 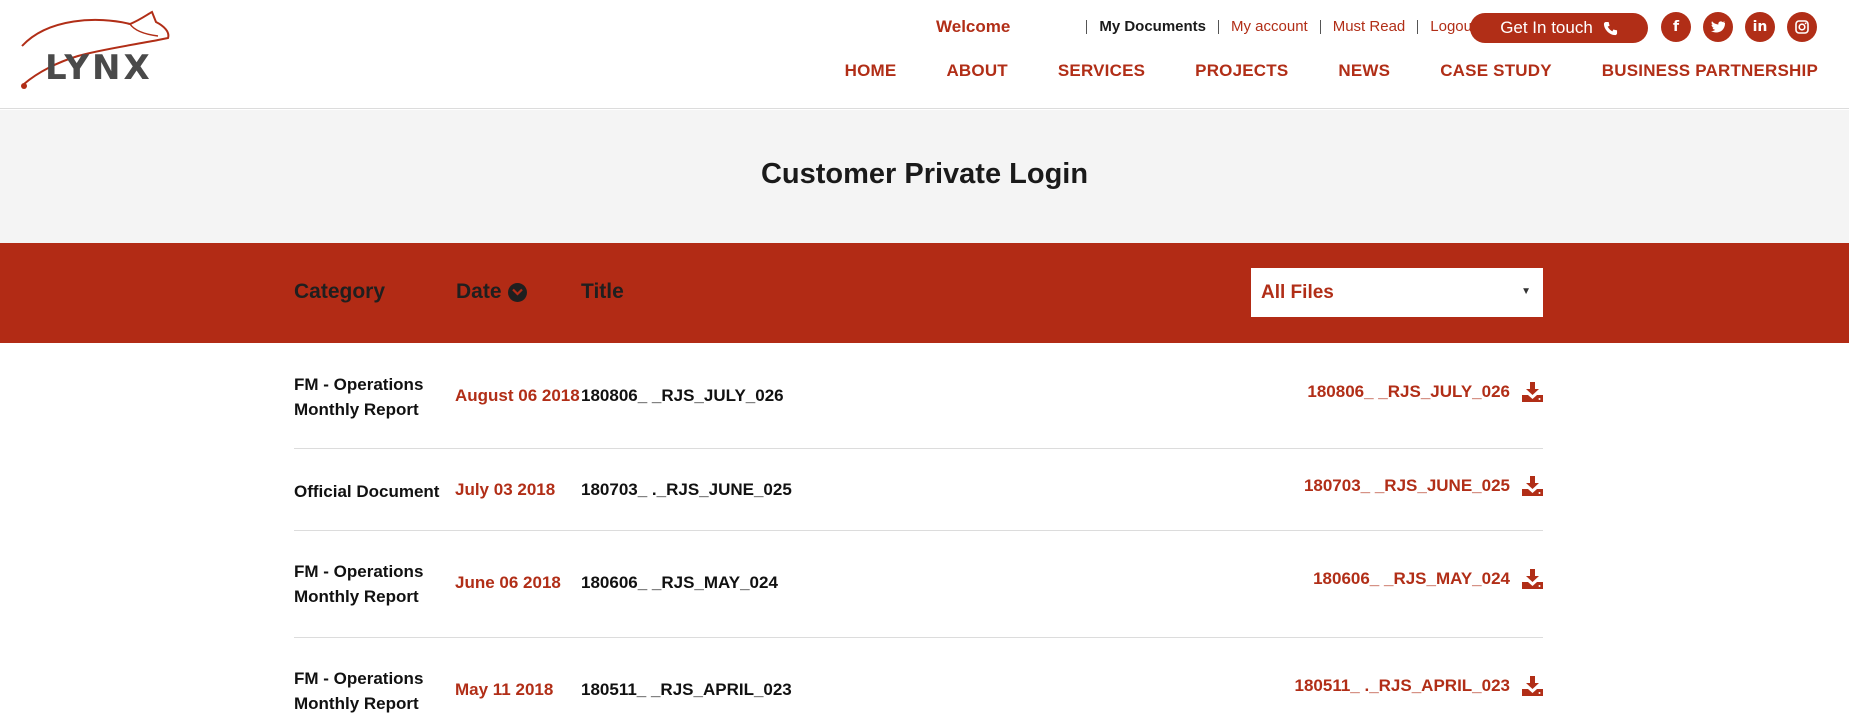 What do you see at coordinates (505, 489) in the screenshot?
I see `row-date: July 03 2018` at bounding box center [505, 489].